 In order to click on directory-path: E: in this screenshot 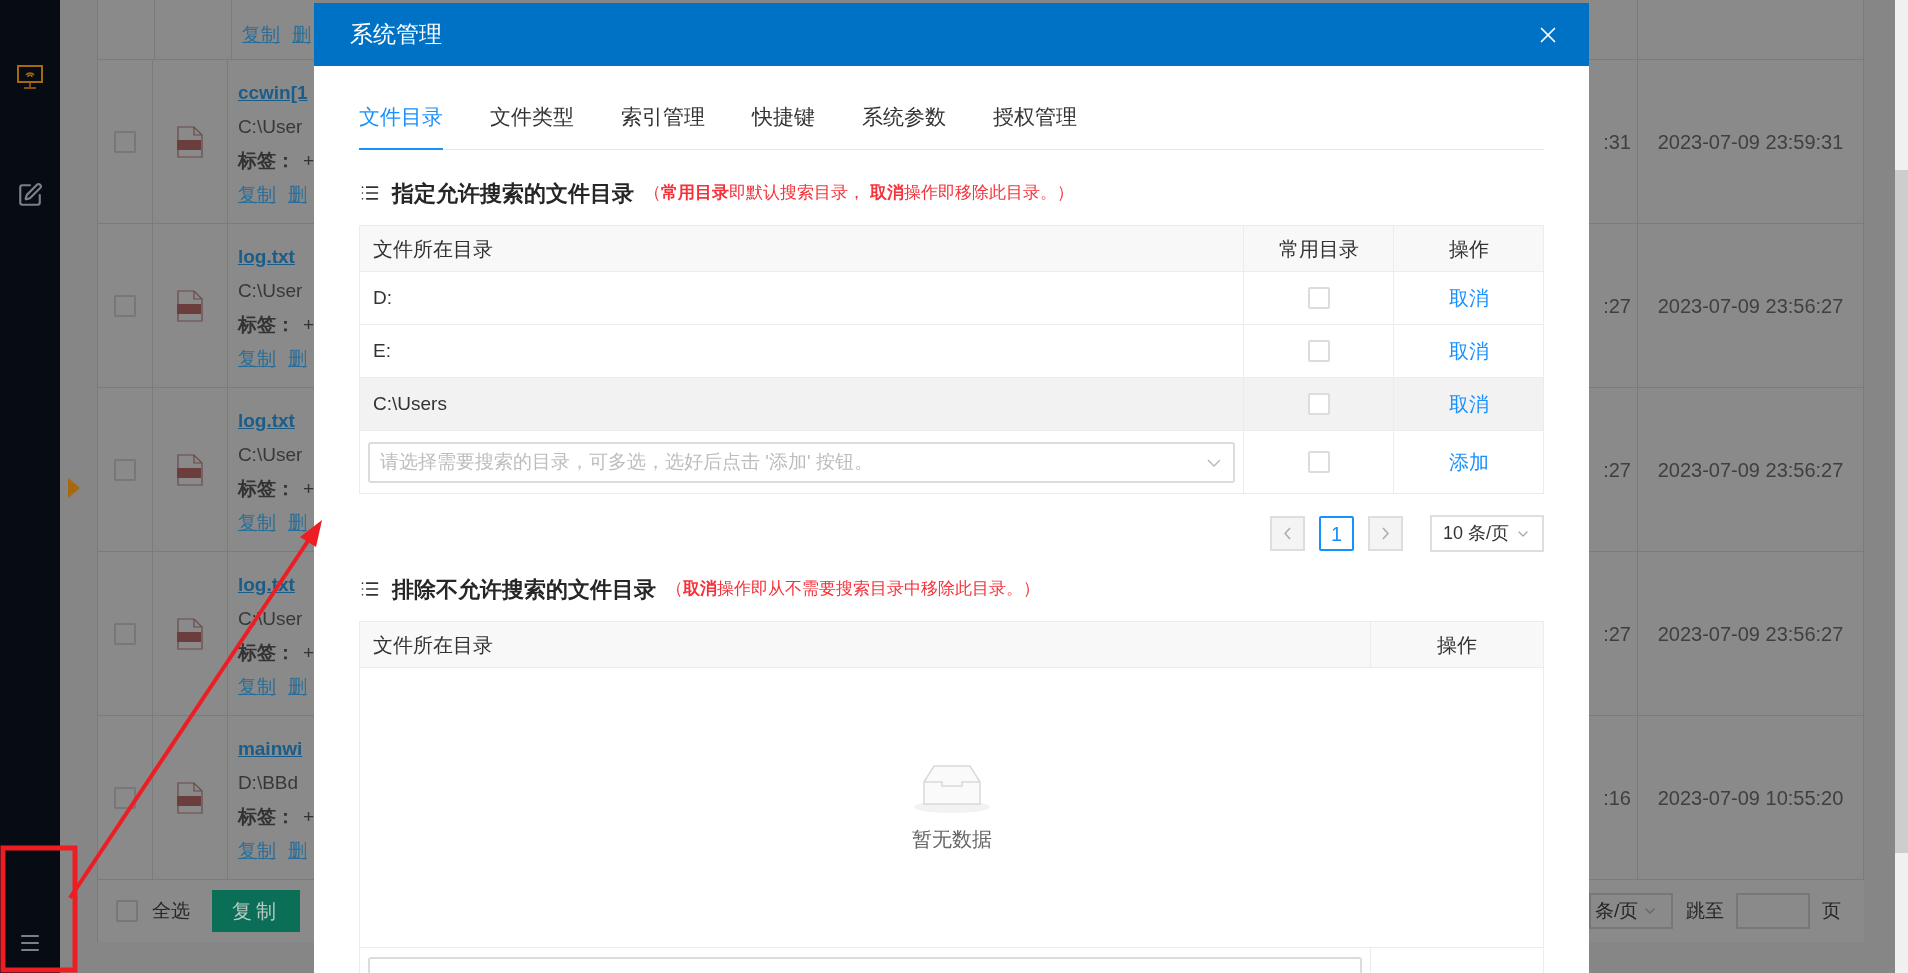, I will do `click(382, 350)`.